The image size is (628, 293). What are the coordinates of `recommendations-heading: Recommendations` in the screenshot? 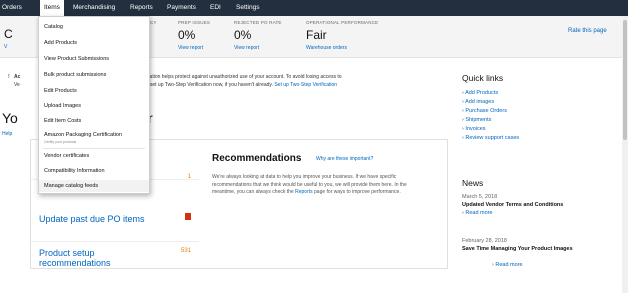 It's located at (257, 158).